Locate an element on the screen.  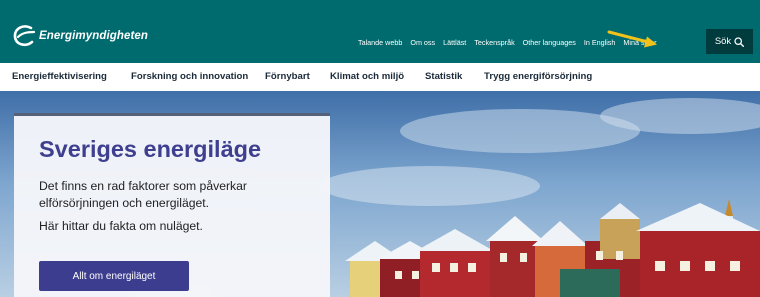
logo: Energimyndigheten is located at coordinates (80, 36).